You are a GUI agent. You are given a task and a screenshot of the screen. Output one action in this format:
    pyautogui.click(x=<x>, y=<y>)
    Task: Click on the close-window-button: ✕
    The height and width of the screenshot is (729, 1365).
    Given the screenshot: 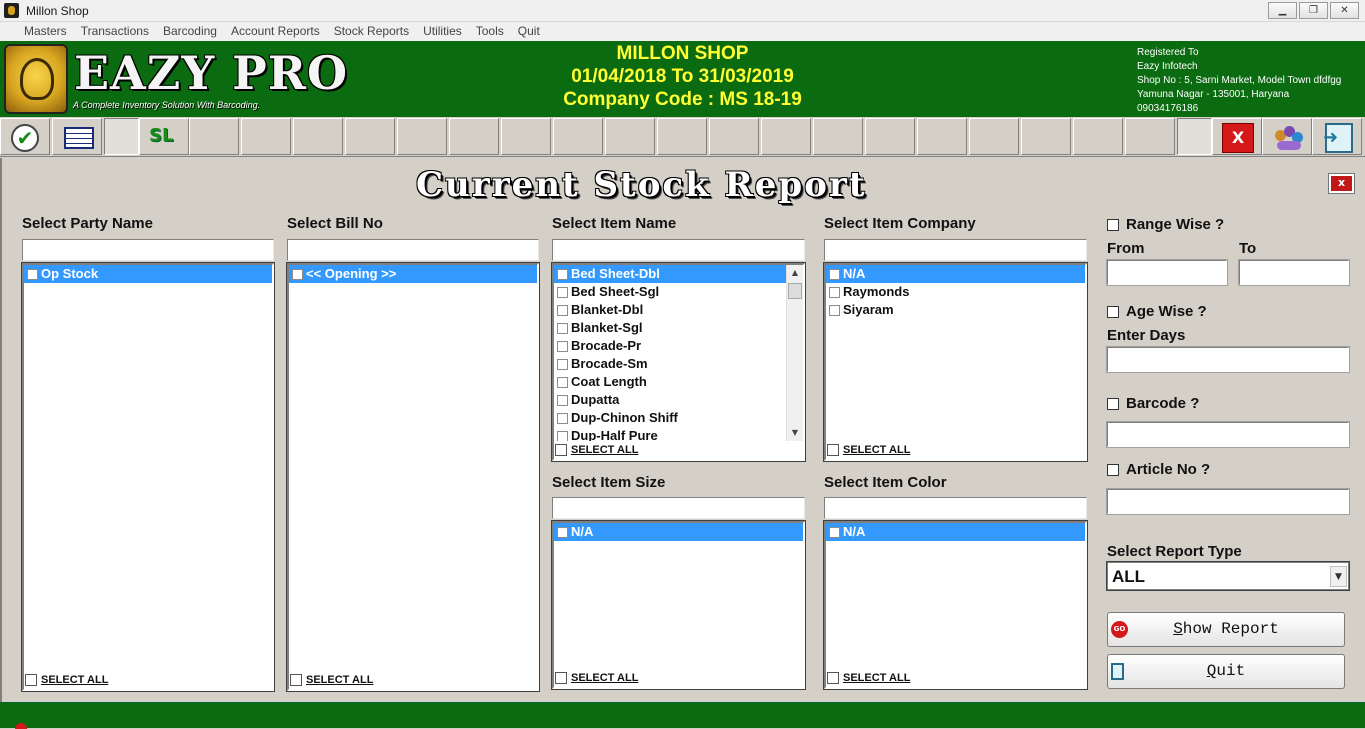 What is the action you would take?
    pyautogui.click(x=1344, y=10)
    